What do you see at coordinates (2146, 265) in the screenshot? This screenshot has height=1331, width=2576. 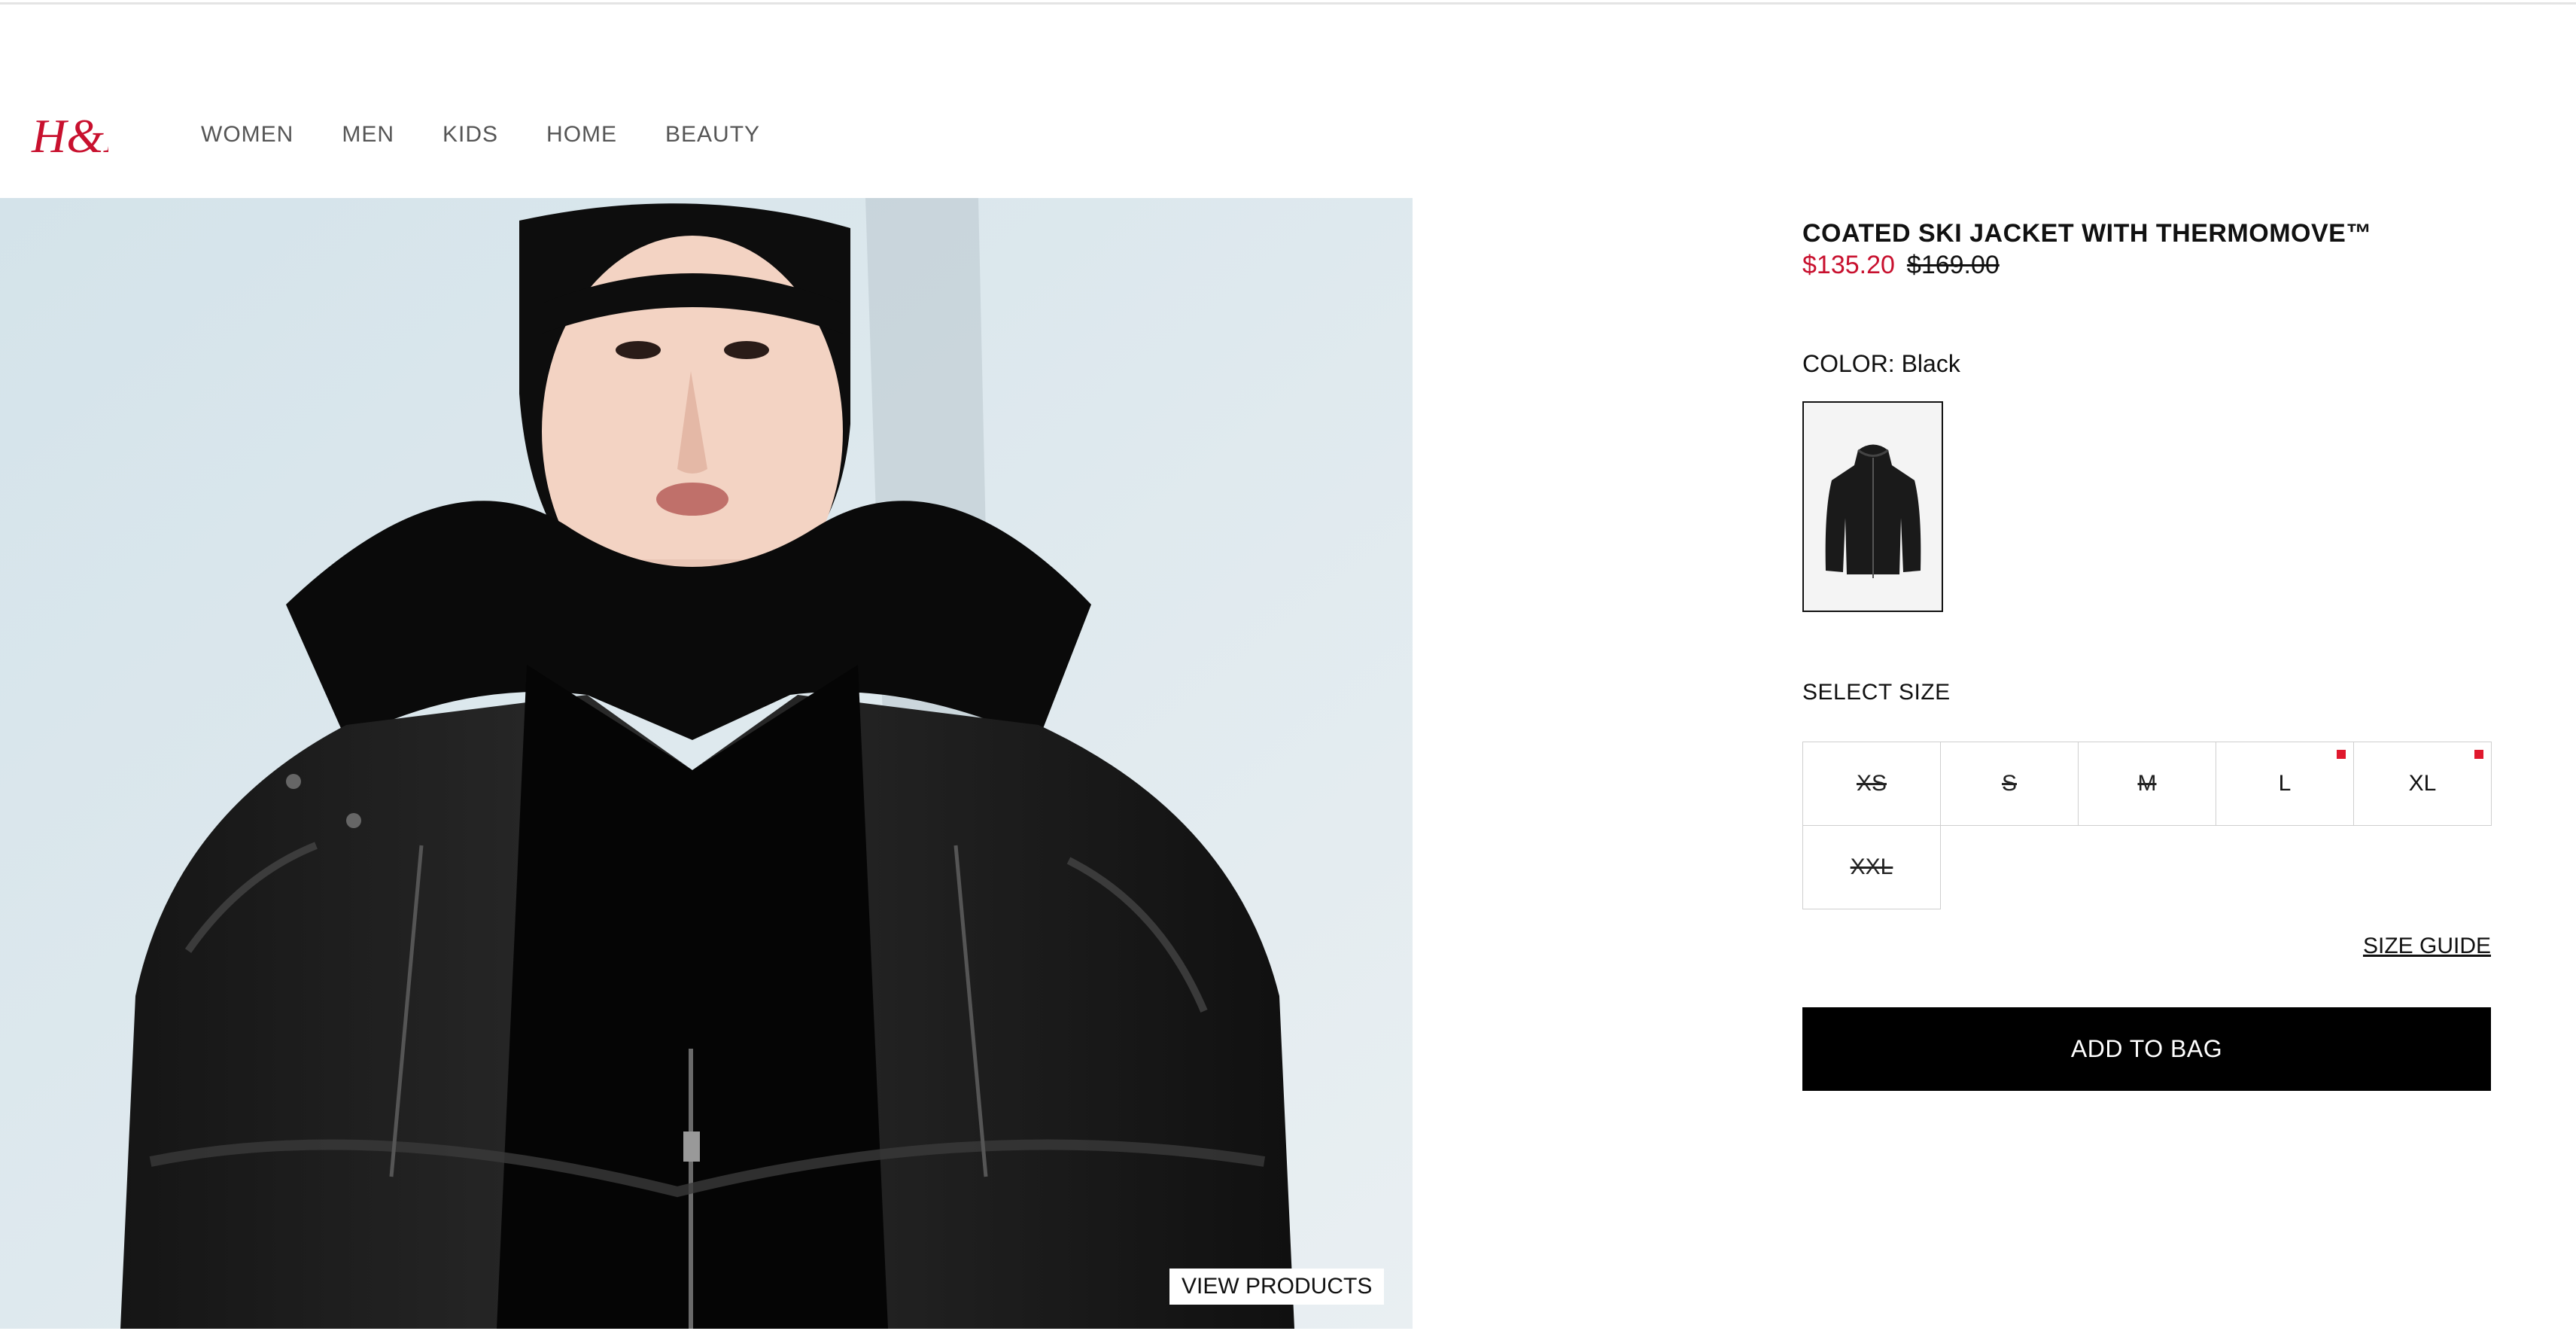 I see `price-row: $135.20 $169.00` at bounding box center [2146, 265].